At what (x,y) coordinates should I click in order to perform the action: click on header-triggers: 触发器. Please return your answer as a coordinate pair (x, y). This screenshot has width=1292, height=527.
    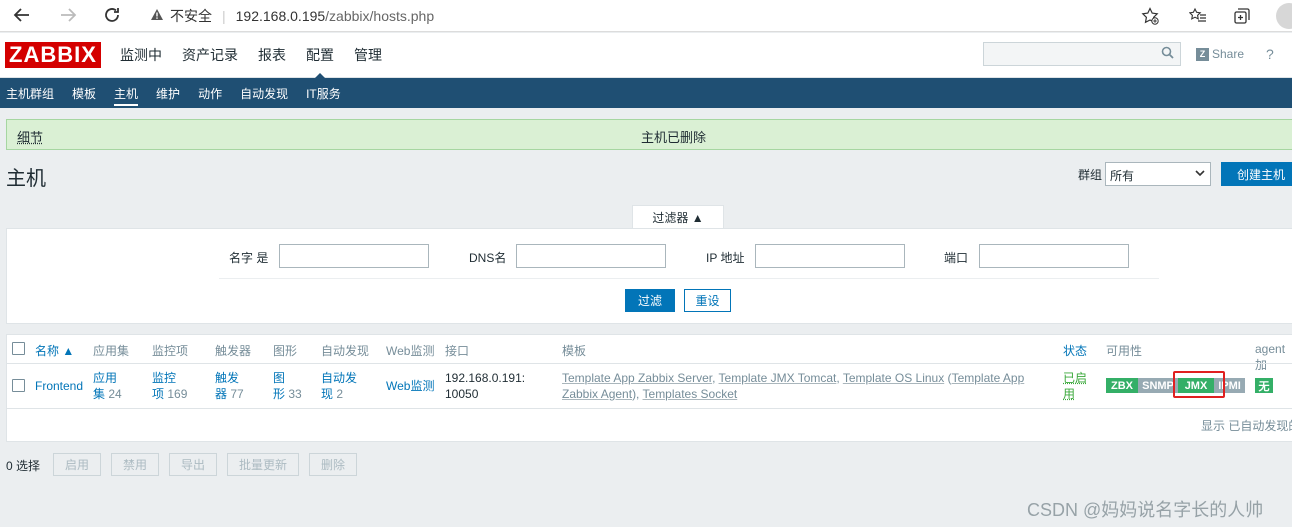
    Looking at the image, I should click on (233, 350).